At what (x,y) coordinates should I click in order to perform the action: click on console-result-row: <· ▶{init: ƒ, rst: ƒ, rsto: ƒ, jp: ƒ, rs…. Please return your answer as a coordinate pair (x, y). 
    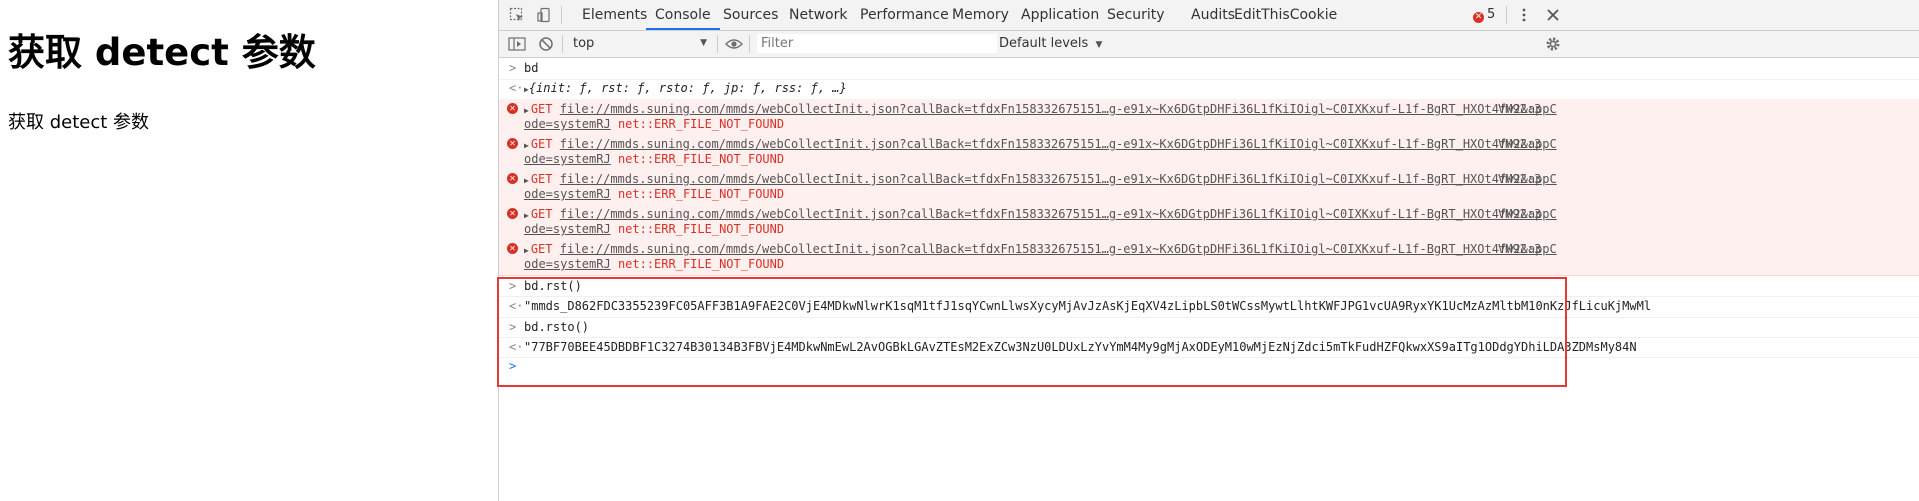
    Looking at the image, I should click on (1209, 89).